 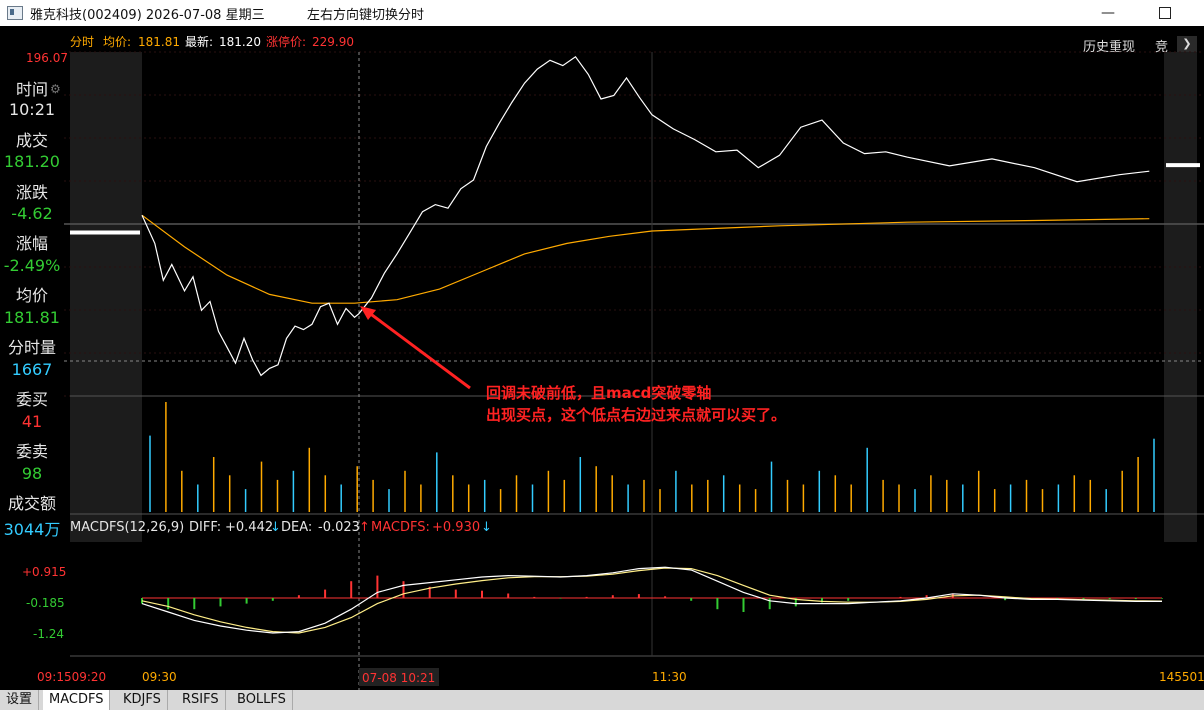 What do you see at coordinates (602, 700) in the screenshot?
I see `indicator-tabs: 设置 MACDFS KDJFS RSIFS BOLLFS` at bounding box center [602, 700].